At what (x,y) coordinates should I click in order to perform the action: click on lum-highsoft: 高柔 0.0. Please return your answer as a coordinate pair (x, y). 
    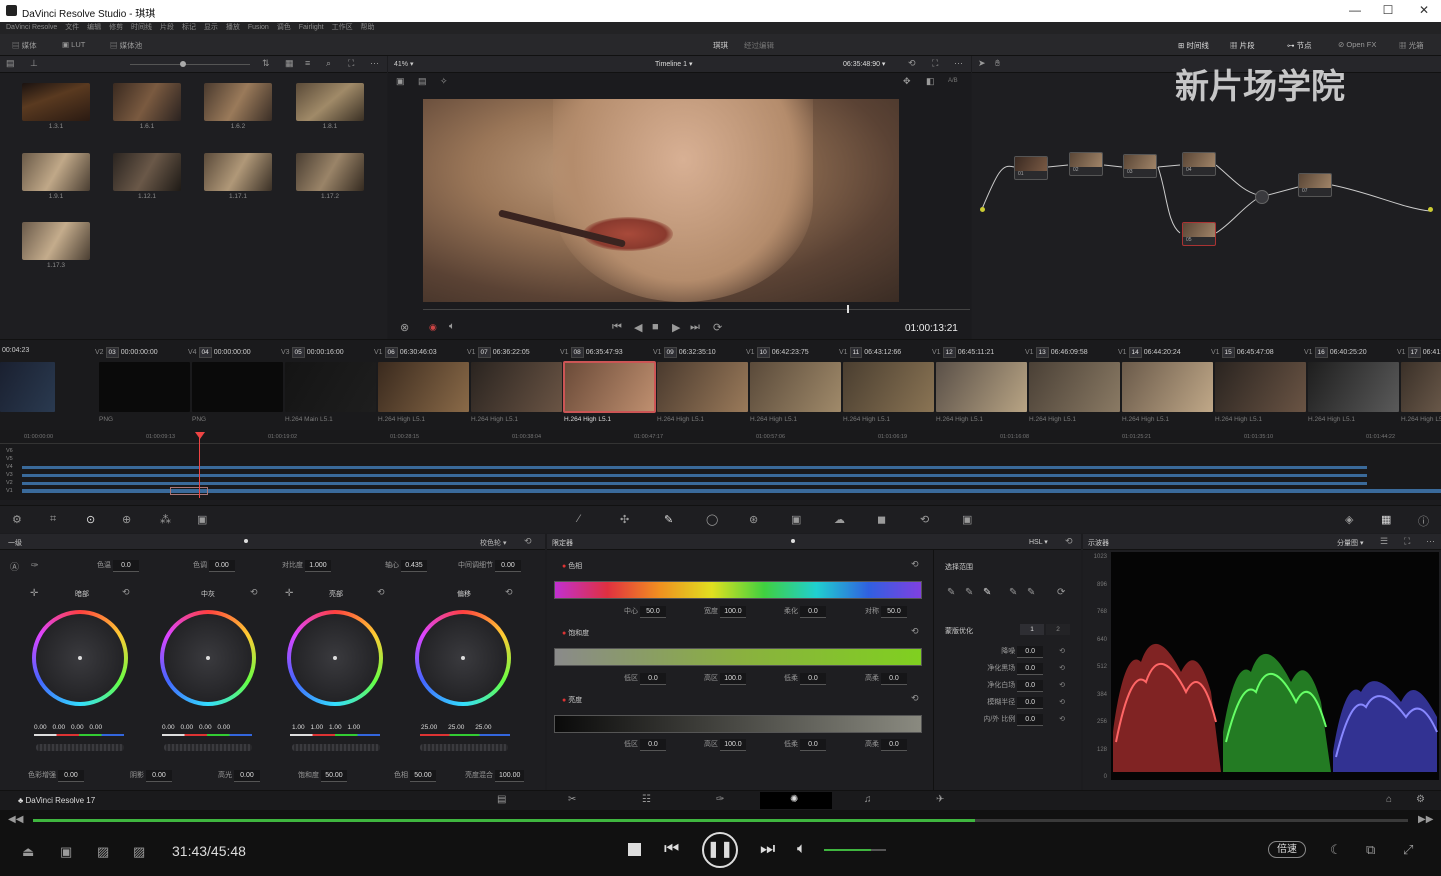
    Looking at the image, I should click on (886, 745).